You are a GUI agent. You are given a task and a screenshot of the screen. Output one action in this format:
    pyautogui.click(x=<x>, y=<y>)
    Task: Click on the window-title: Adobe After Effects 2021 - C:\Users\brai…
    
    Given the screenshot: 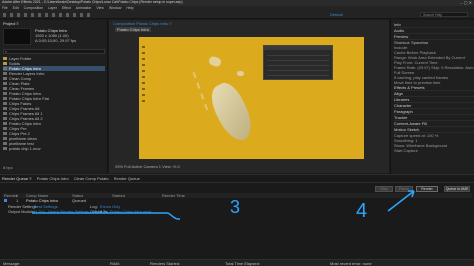 What is the action you would take?
    pyautogui.click(x=92, y=2)
    